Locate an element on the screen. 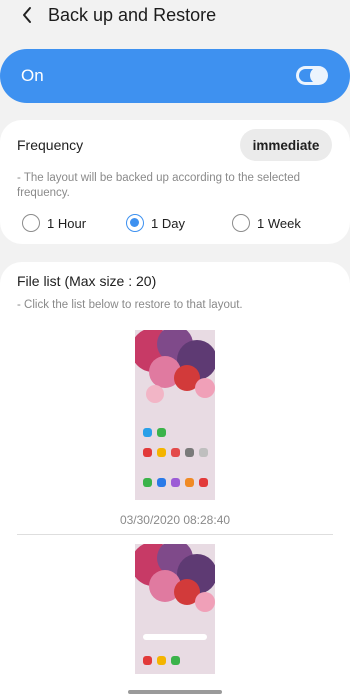  file-list-title: File list (Max size : 20) is located at coordinates (87, 281).